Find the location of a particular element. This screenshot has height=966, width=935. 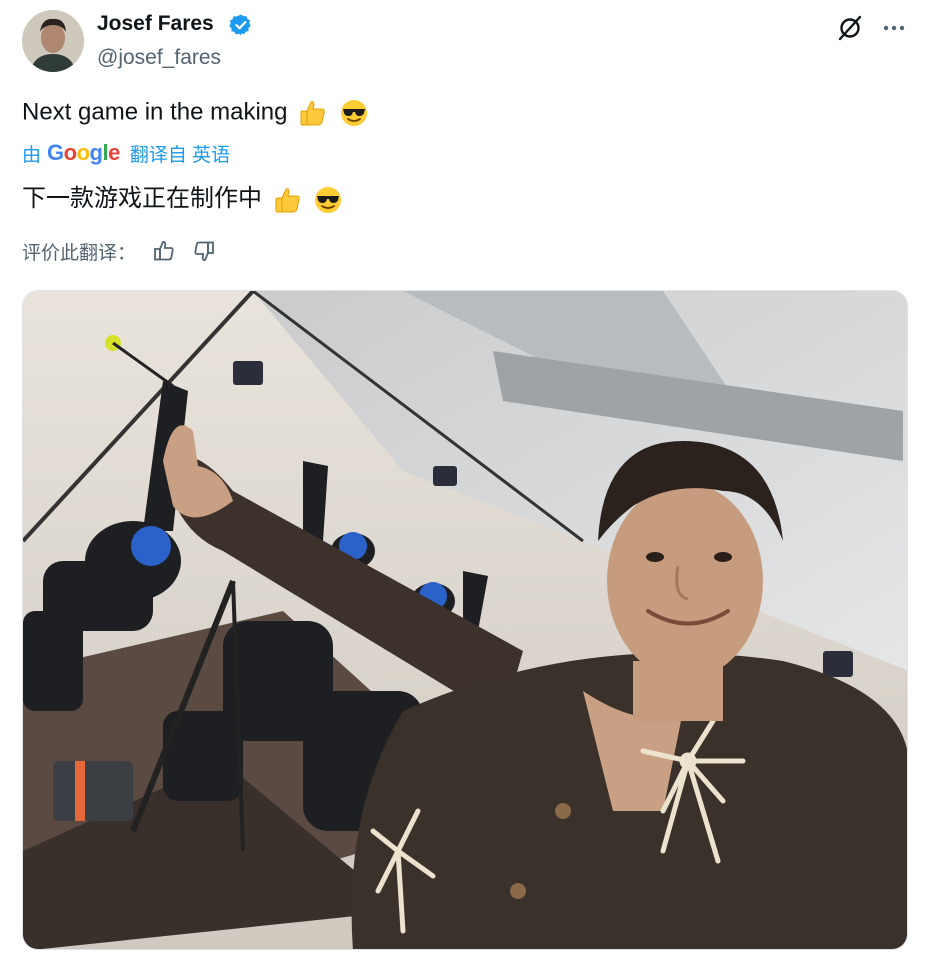

tweet-text-content: Next game in the making is located at coordinates (155, 112).